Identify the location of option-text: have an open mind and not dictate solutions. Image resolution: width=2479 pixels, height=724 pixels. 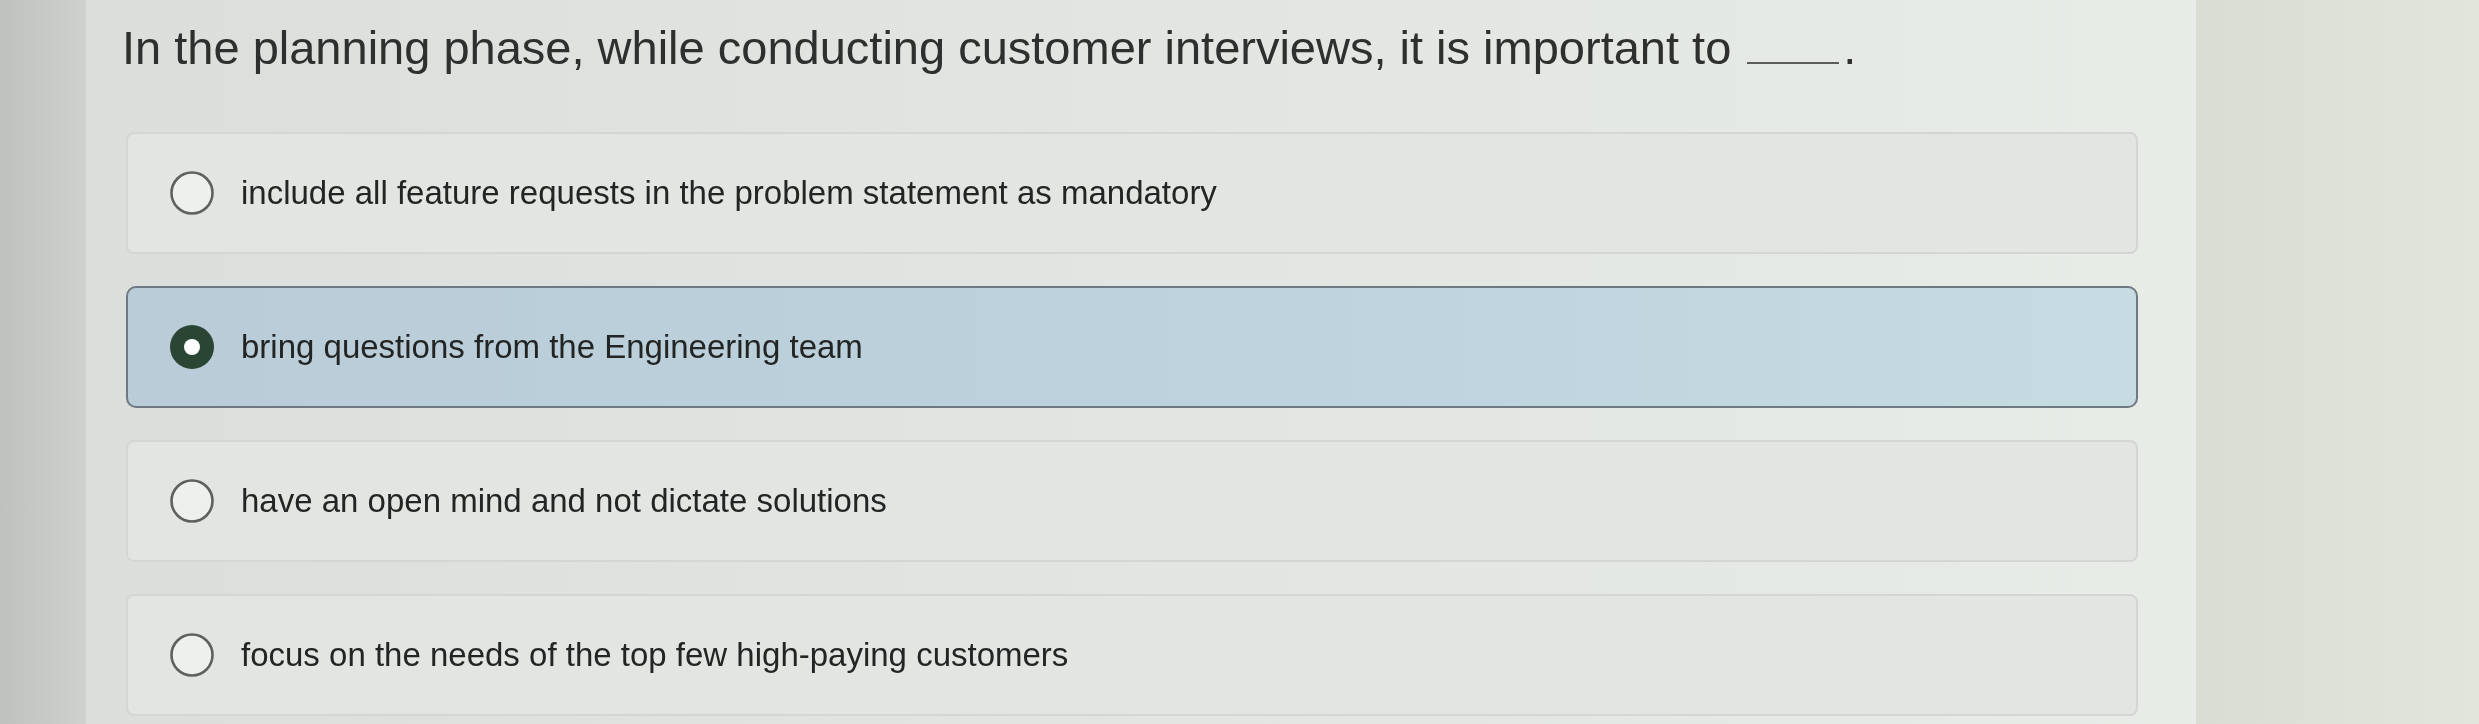
(564, 501).